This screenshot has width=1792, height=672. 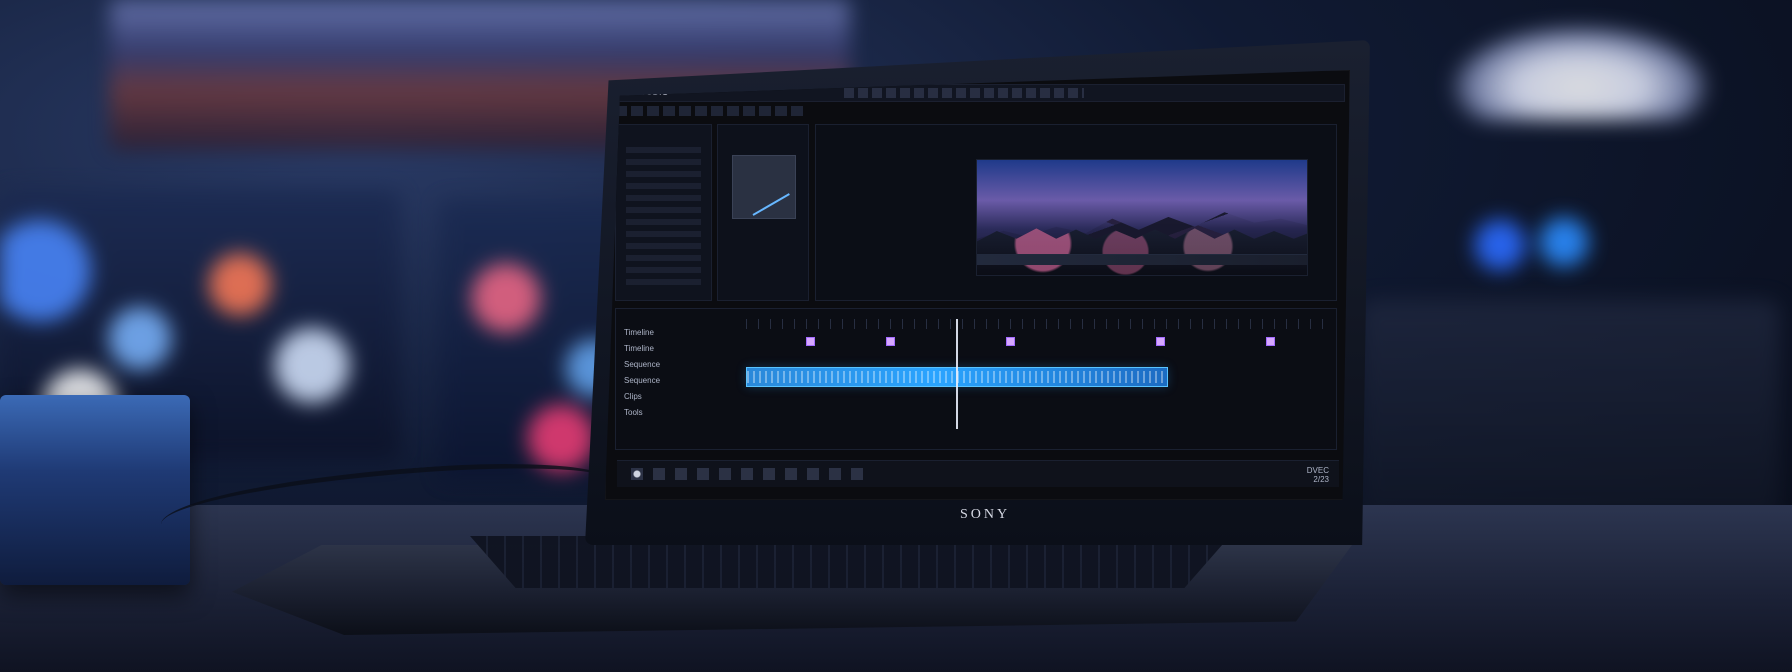 What do you see at coordinates (1540, 245) in the screenshot?
I see `background-blue-lights` at bounding box center [1540, 245].